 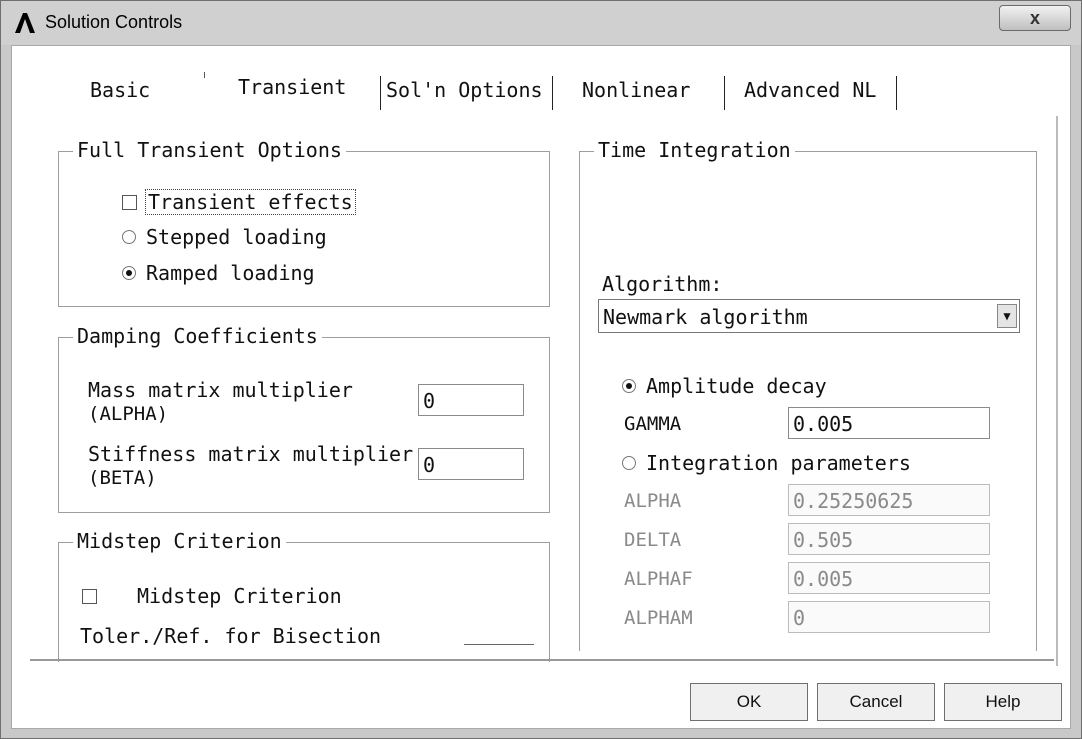 What do you see at coordinates (749, 702) in the screenshot?
I see `ok-button: OK` at bounding box center [749, 702].